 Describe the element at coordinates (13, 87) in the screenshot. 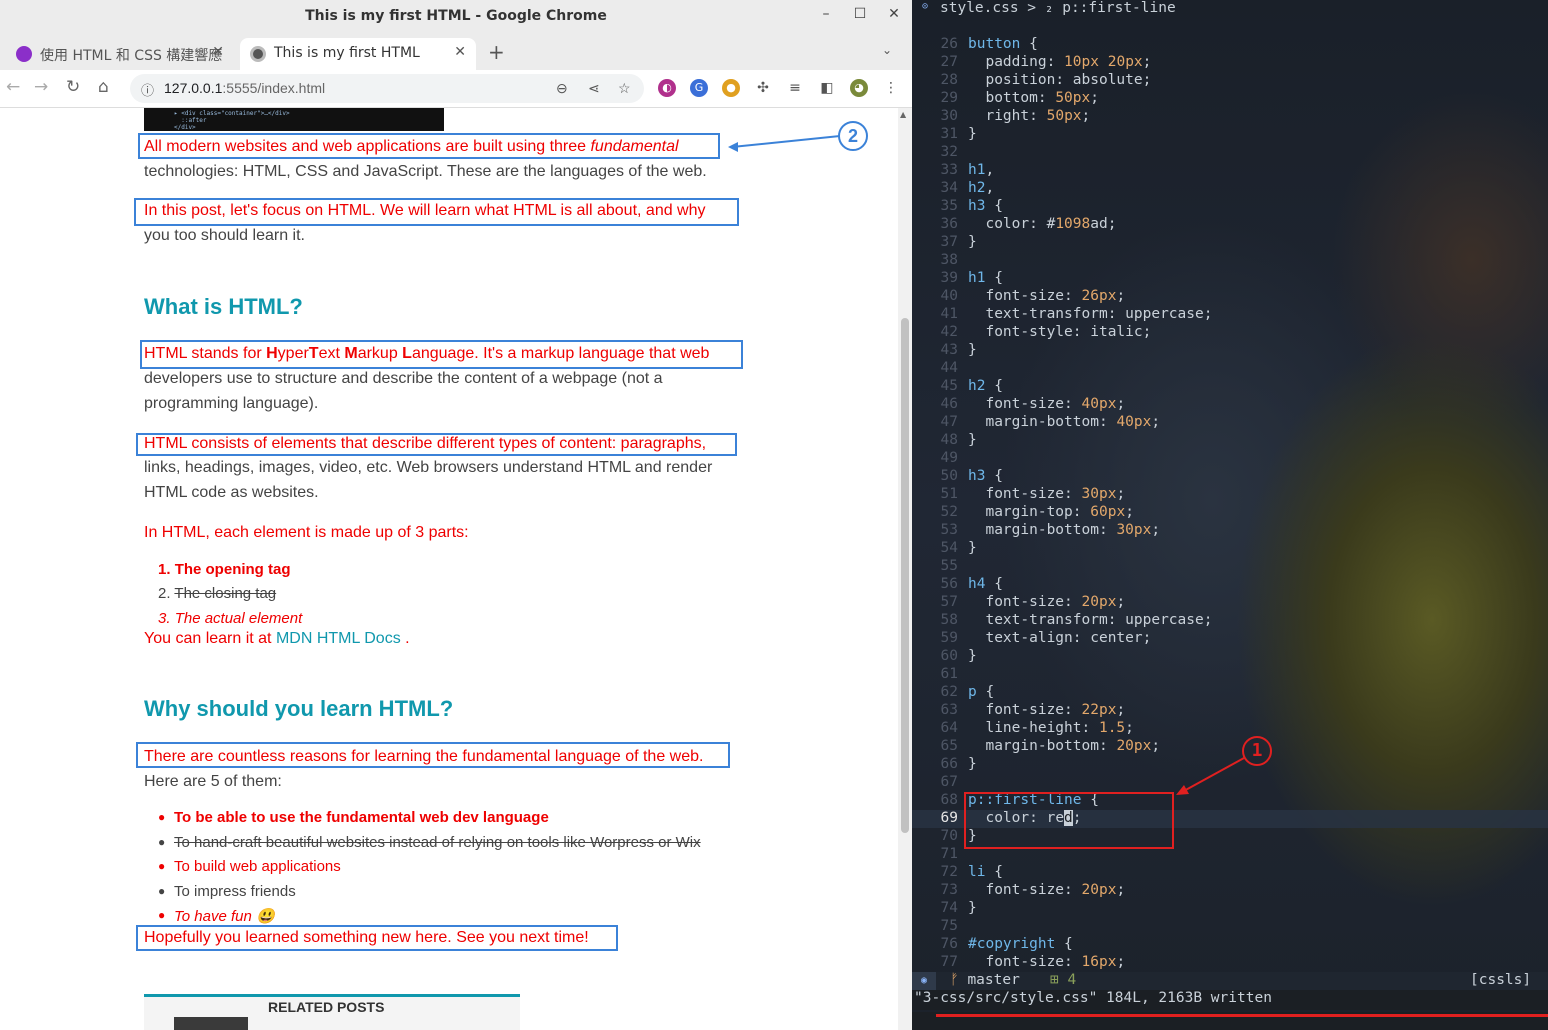

I see `back-icon: ←` at that location.